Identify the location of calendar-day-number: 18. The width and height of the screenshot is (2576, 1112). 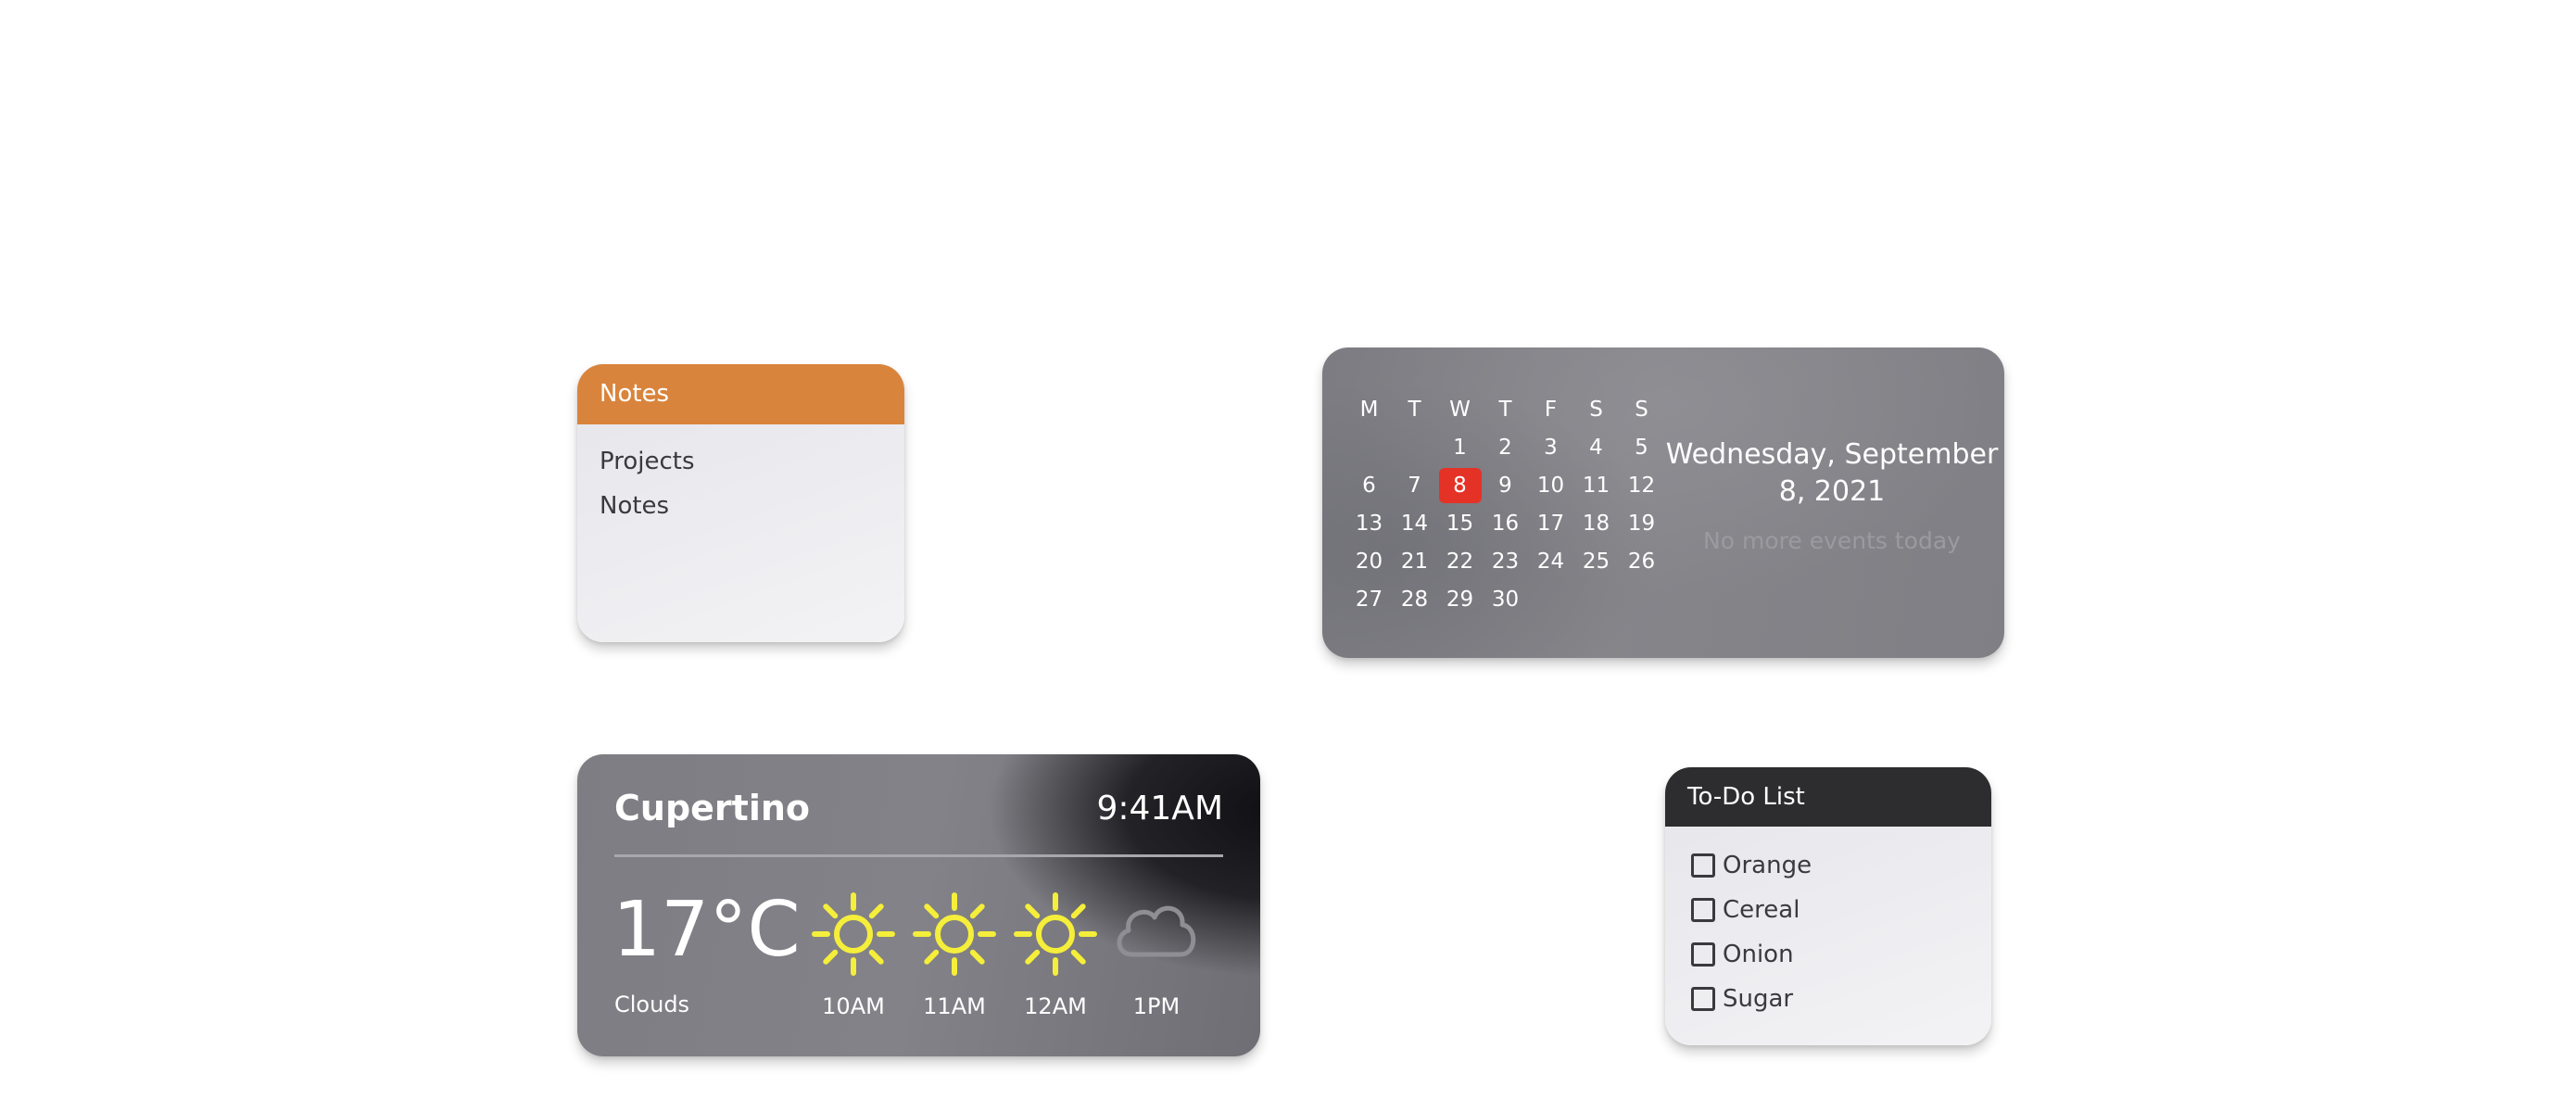
(1596, 523).